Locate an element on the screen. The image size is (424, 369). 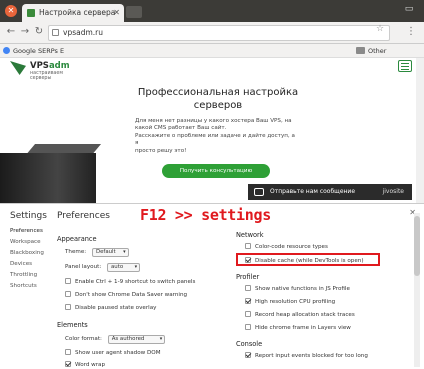
address-bar: vpsadm.ru is located at coordinates (219, 33).